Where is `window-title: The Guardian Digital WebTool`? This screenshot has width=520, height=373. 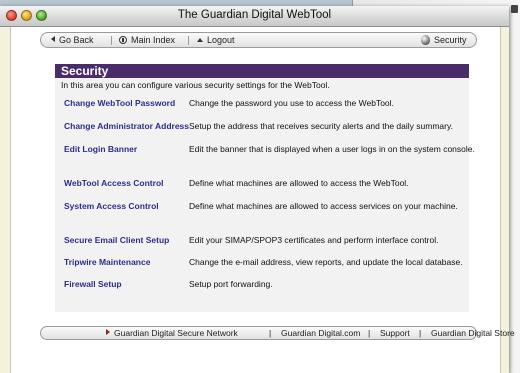 window-title: The Guardian Digital WebTool is located at coordinates (254, 15).